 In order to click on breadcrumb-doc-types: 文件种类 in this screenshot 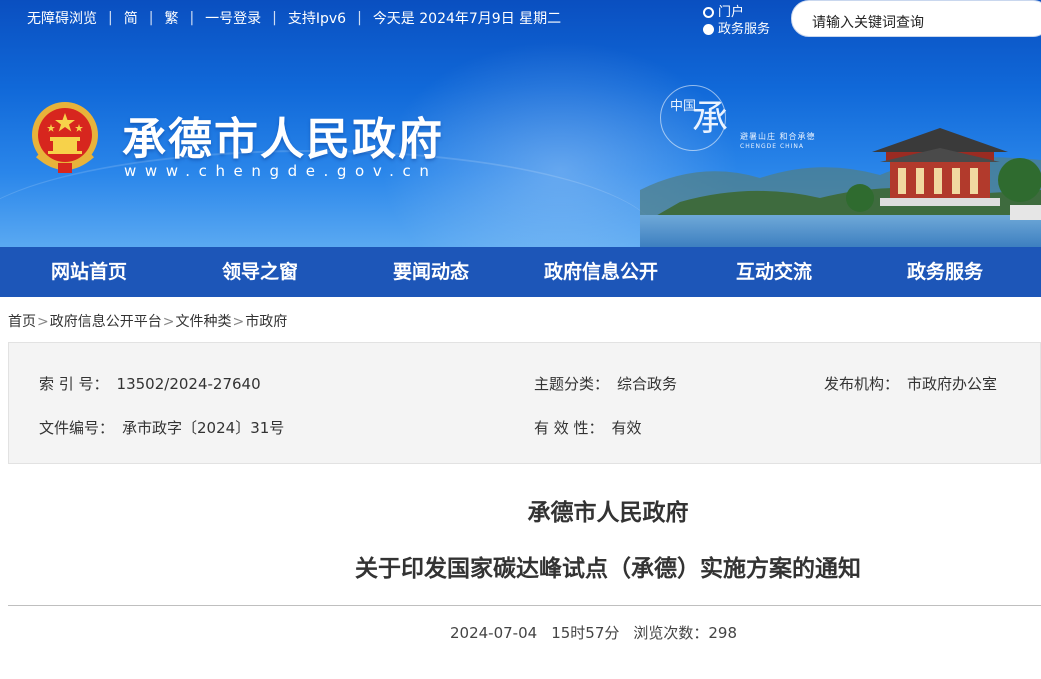, I will do `click(203, 322)`.